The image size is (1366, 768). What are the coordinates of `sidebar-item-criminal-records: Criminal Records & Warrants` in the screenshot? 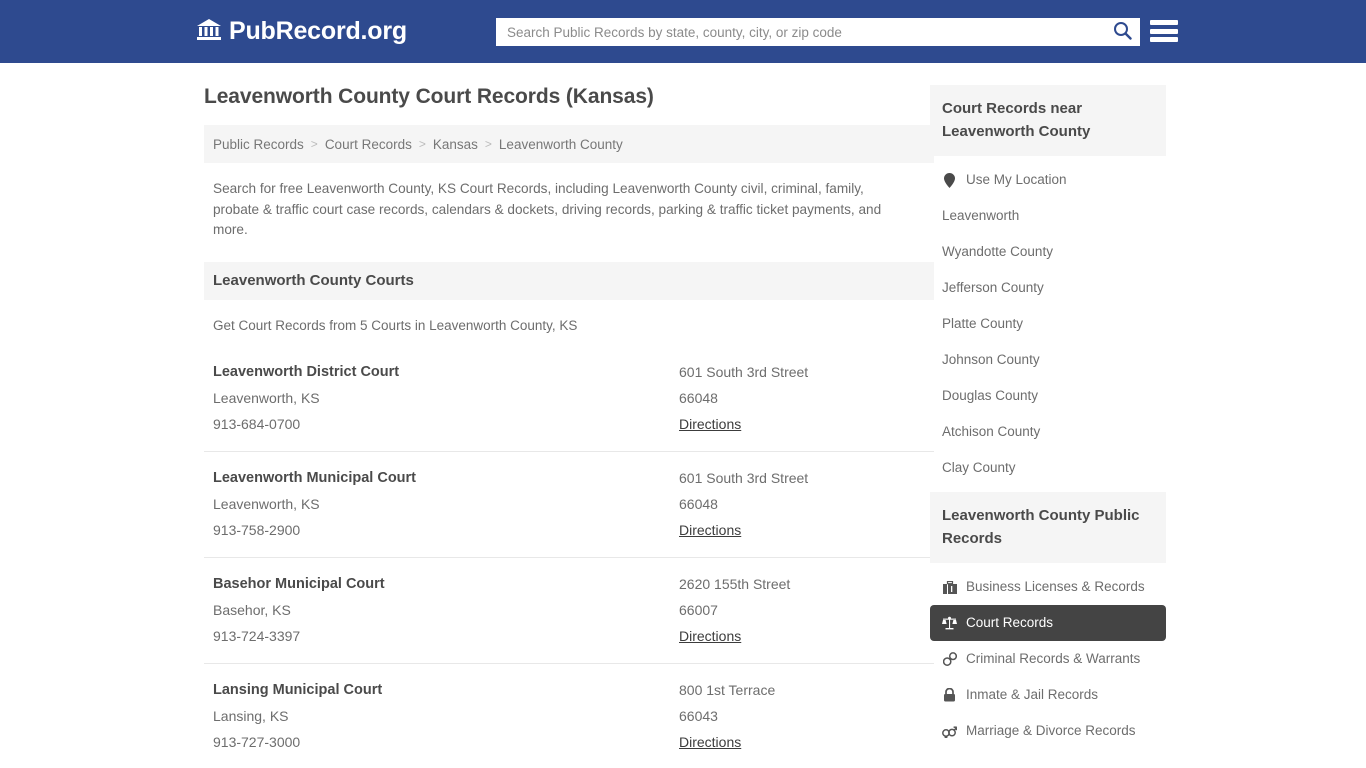 It's located at (1048, 659).